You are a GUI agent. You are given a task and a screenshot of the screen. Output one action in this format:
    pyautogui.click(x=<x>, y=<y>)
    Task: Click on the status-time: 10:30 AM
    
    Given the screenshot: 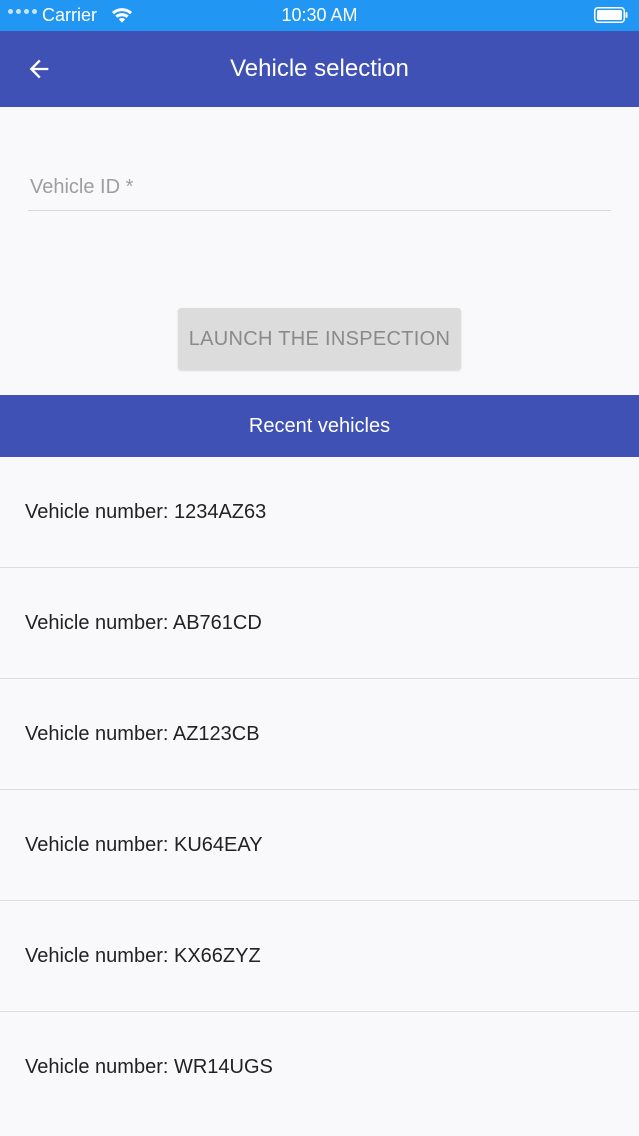 What is the action you would take?
    pyautogui.click(x=319, y=15)
    